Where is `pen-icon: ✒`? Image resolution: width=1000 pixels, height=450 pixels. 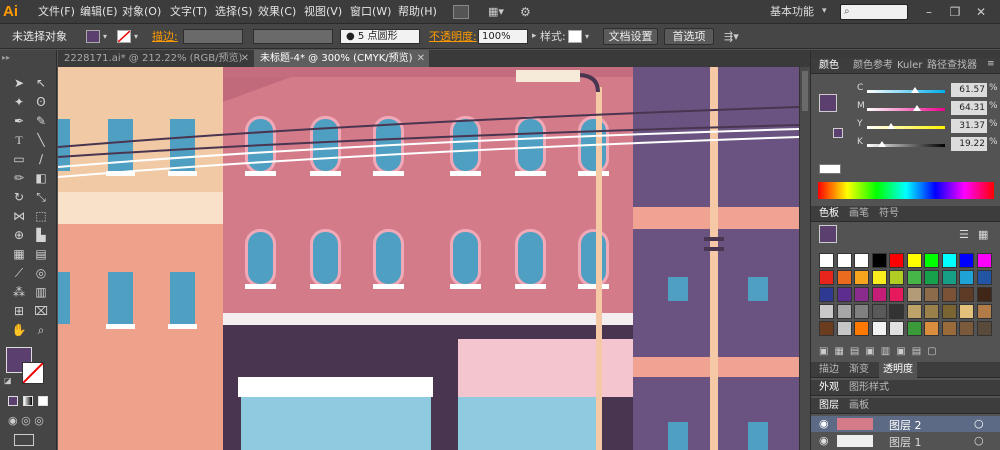
pen-icon: ✒ is located at coordinates (19, 121).